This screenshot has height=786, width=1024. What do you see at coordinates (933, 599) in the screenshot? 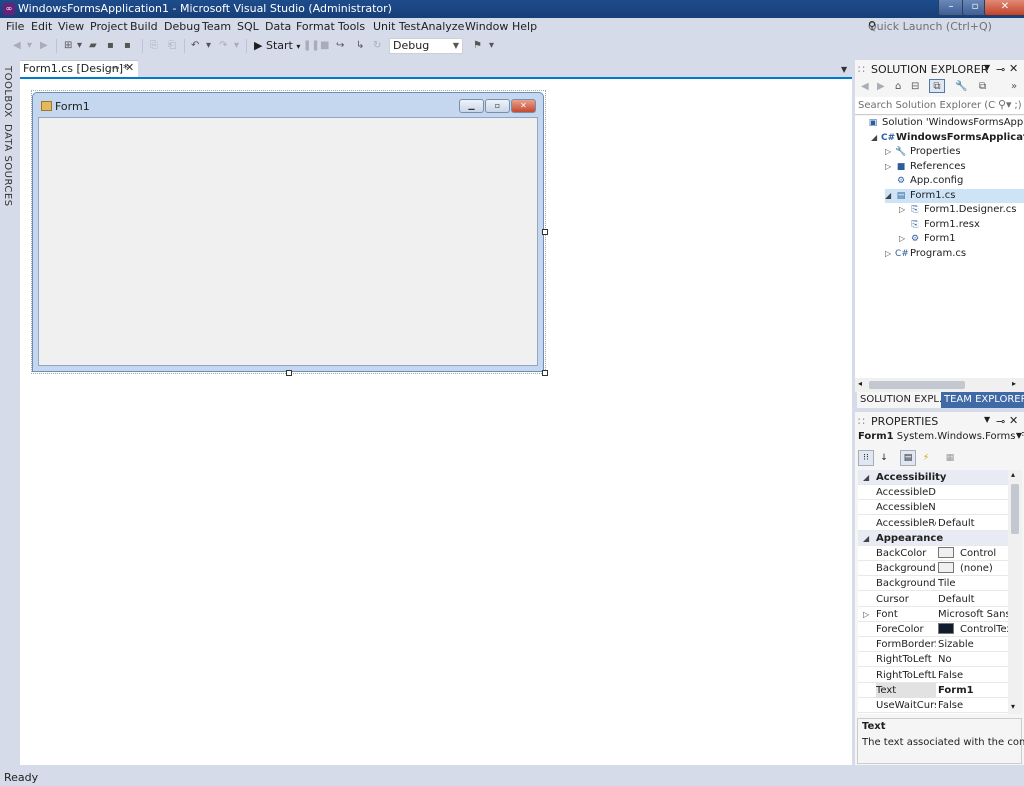
I see `property-row: Cursor Default` at bounding box center [933, 599].